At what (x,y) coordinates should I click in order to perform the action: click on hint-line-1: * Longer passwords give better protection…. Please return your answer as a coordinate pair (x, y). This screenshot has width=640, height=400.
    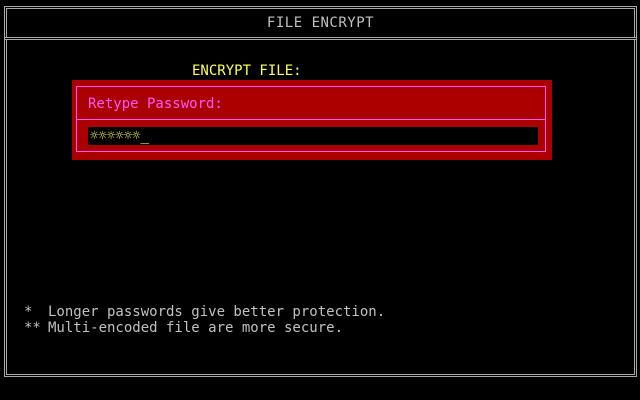
    Looking at the image, I should click on (204, 312).